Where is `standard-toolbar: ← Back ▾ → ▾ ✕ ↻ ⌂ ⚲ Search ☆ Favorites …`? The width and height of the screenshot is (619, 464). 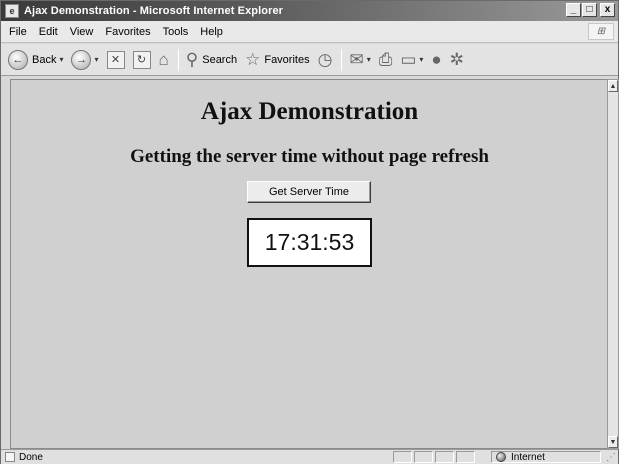
standard-toolbar: ← Back ▾ → ▾ ✕ ↻ ⌂ ⚲ Search ☆ Favorites … is located at coordinates (309, 60).